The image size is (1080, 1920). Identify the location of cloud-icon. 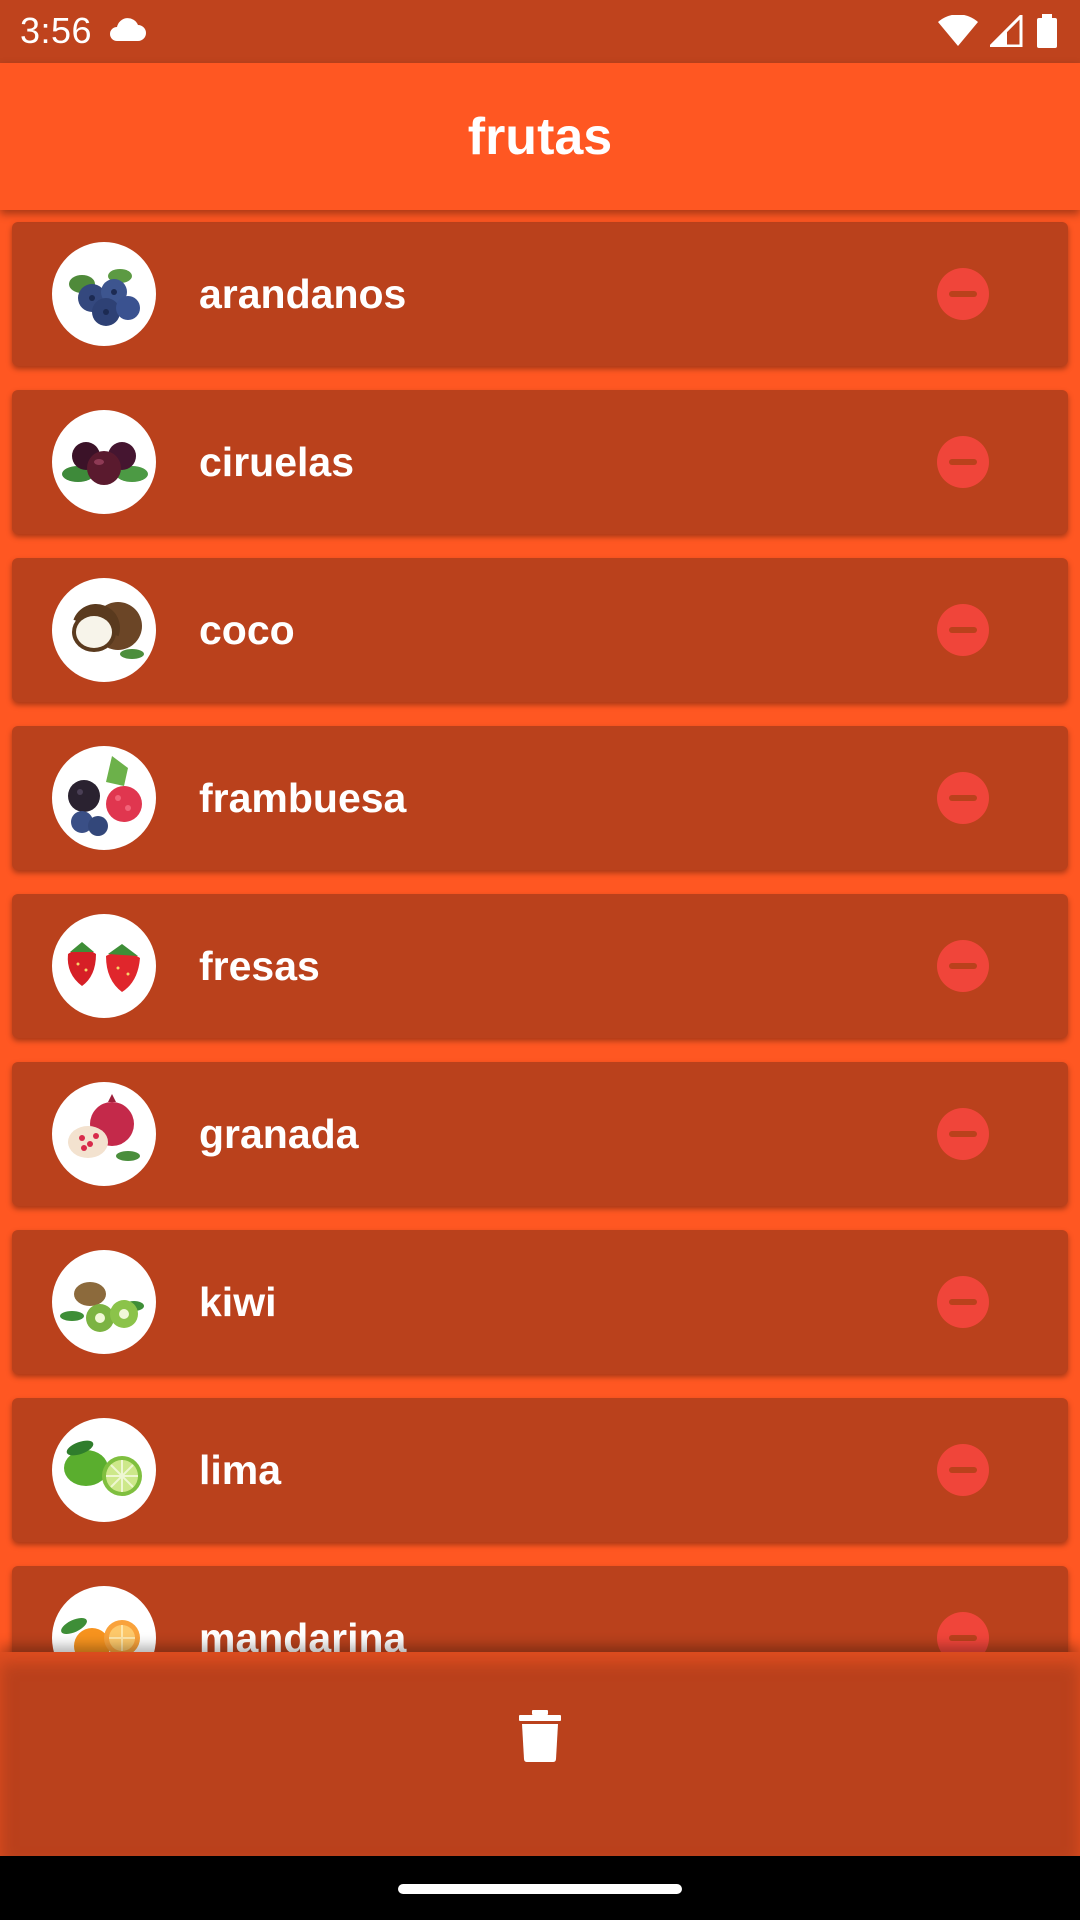
(128, 29).